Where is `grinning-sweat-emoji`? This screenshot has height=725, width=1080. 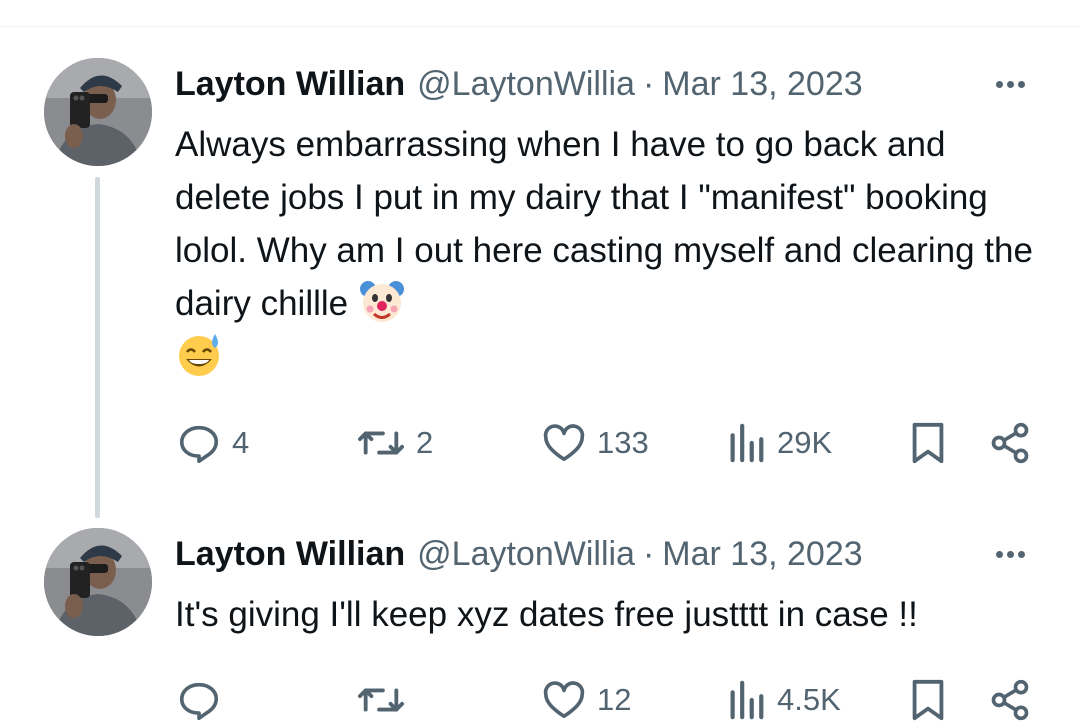
grinning-sweat-emoji is located at coordinates (199, 355).